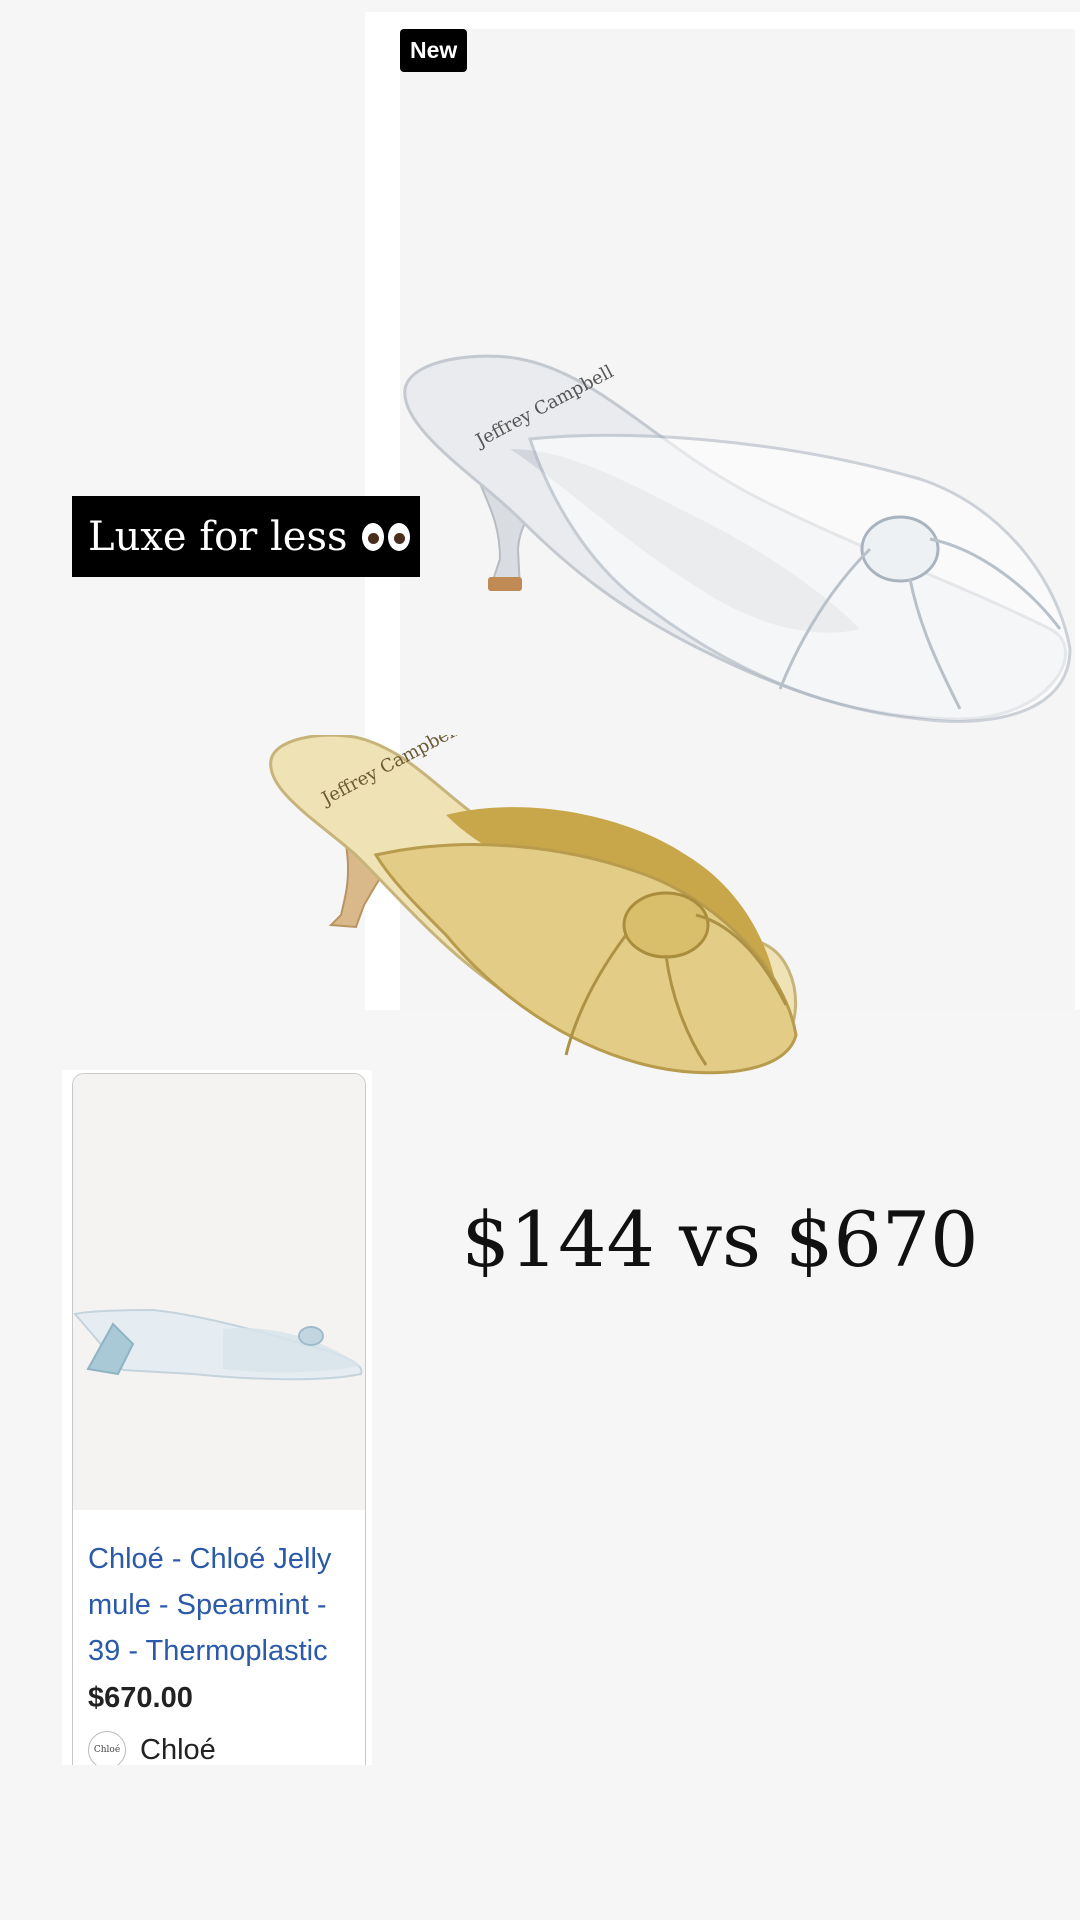  I want to click on caption-sticker: Luxe for less, so click(246, 536).